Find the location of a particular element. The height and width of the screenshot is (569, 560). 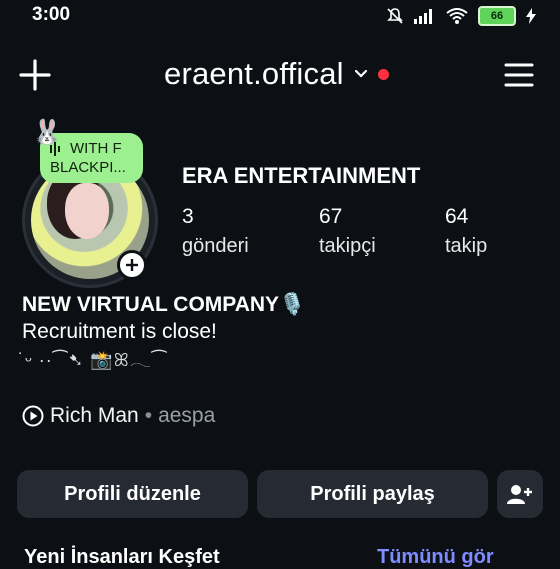

play-icon is located at coordinates (33, 416).